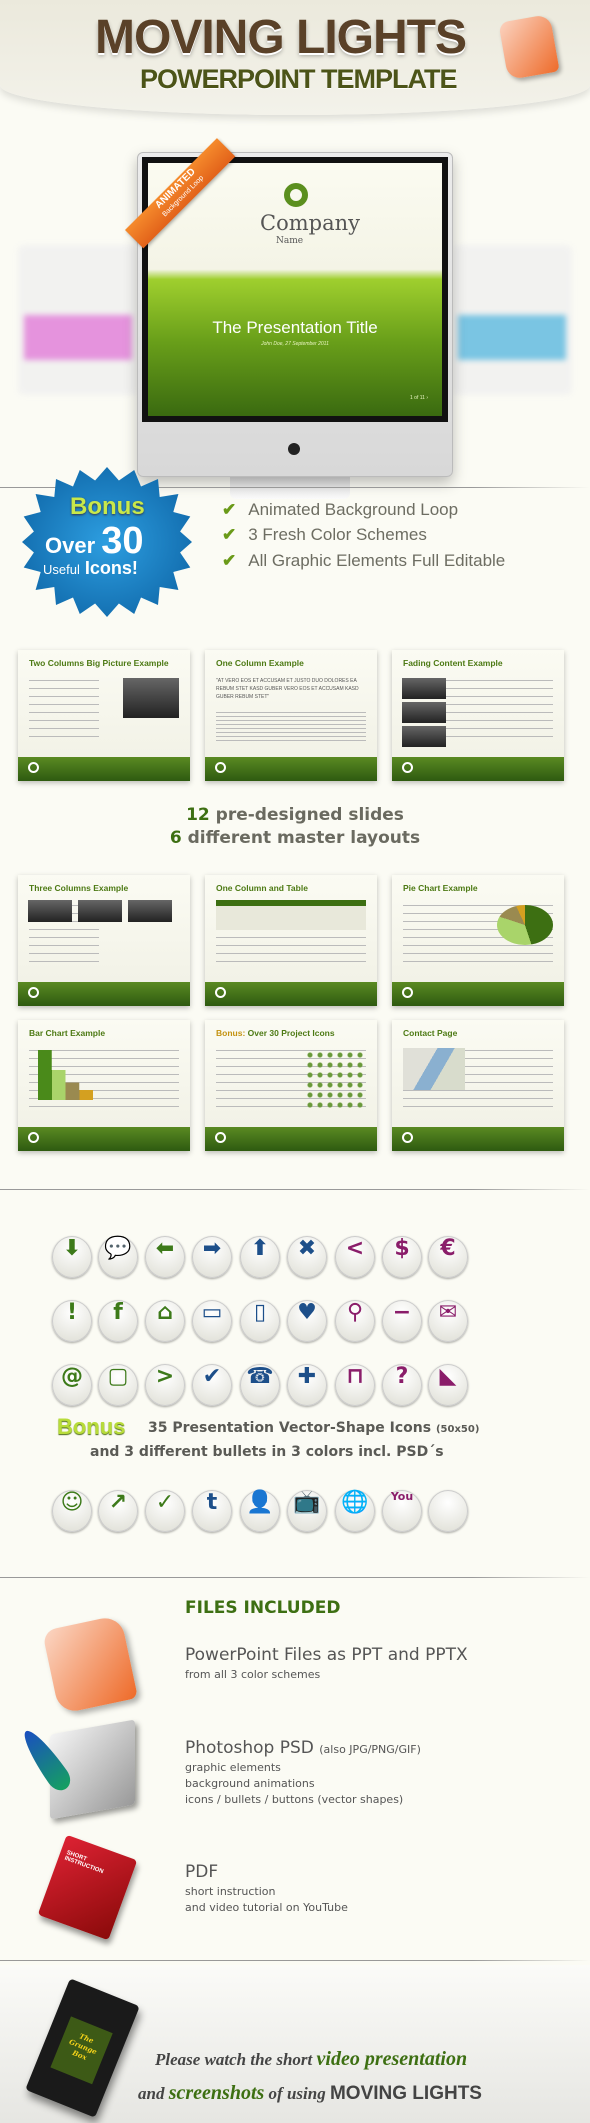 The height and width of the screenshot is (2123, 590). Describe the element at coordinates (118, 1511) in the screenshot. I see `trend-chart-icon: ↗` at that location.